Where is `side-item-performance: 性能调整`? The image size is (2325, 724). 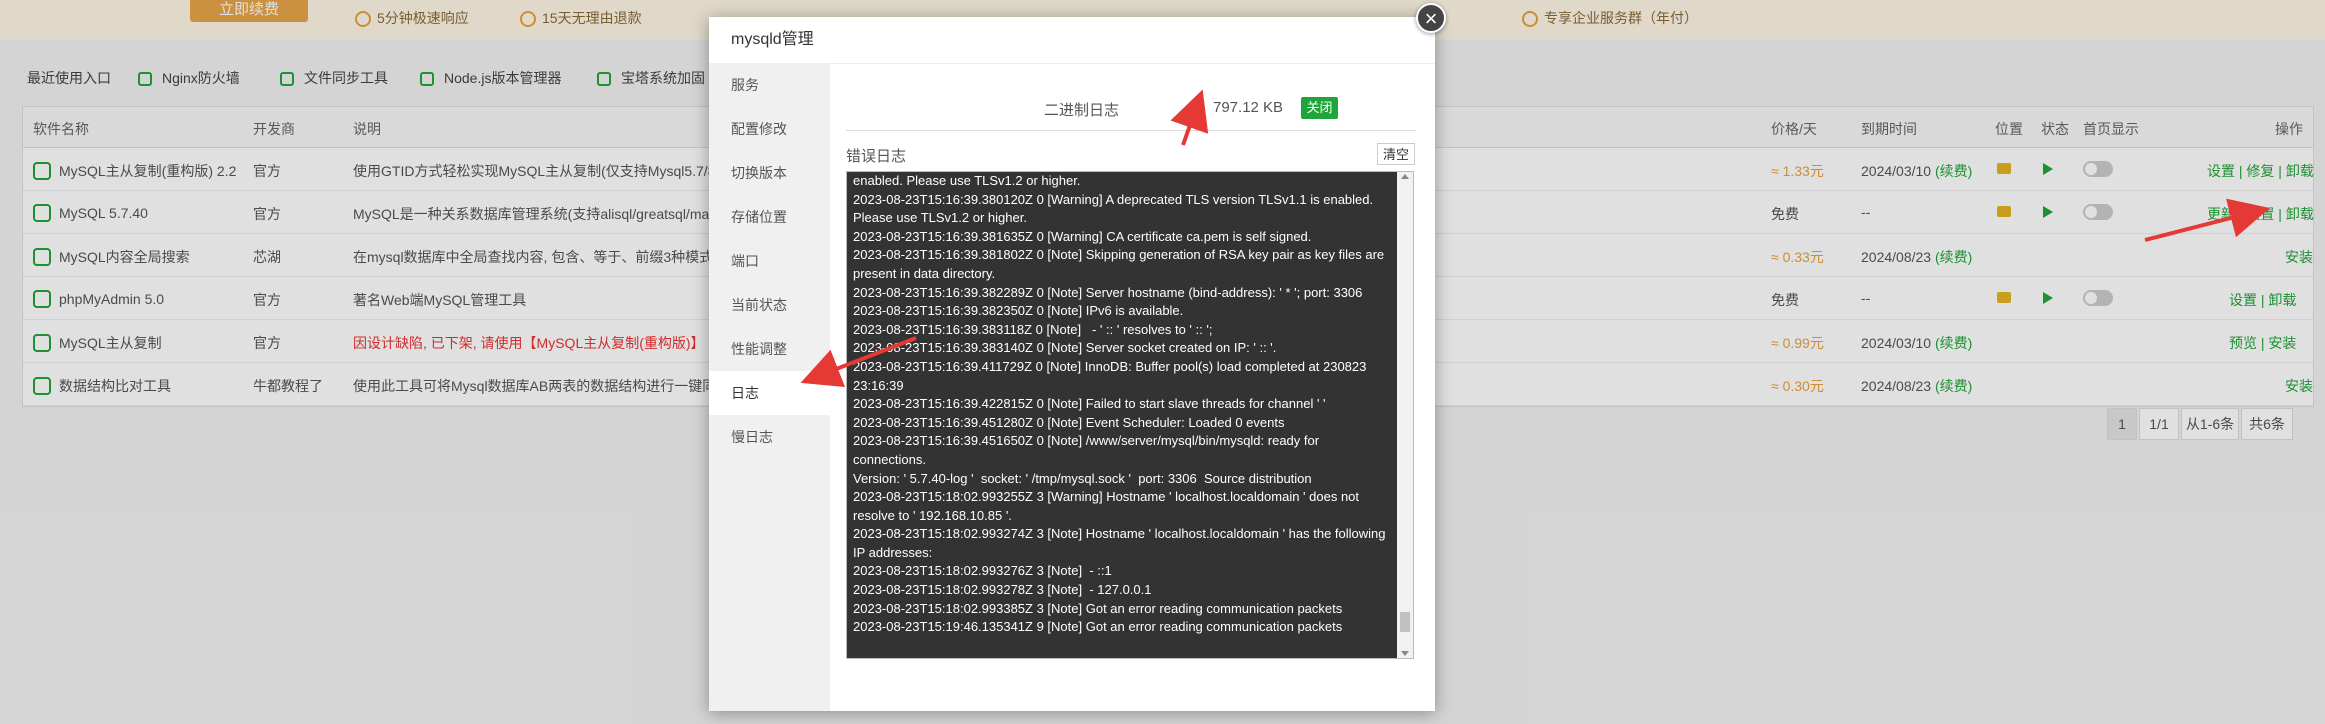
side-item-performance: 性能调整 is located at coordinates (769, 349).